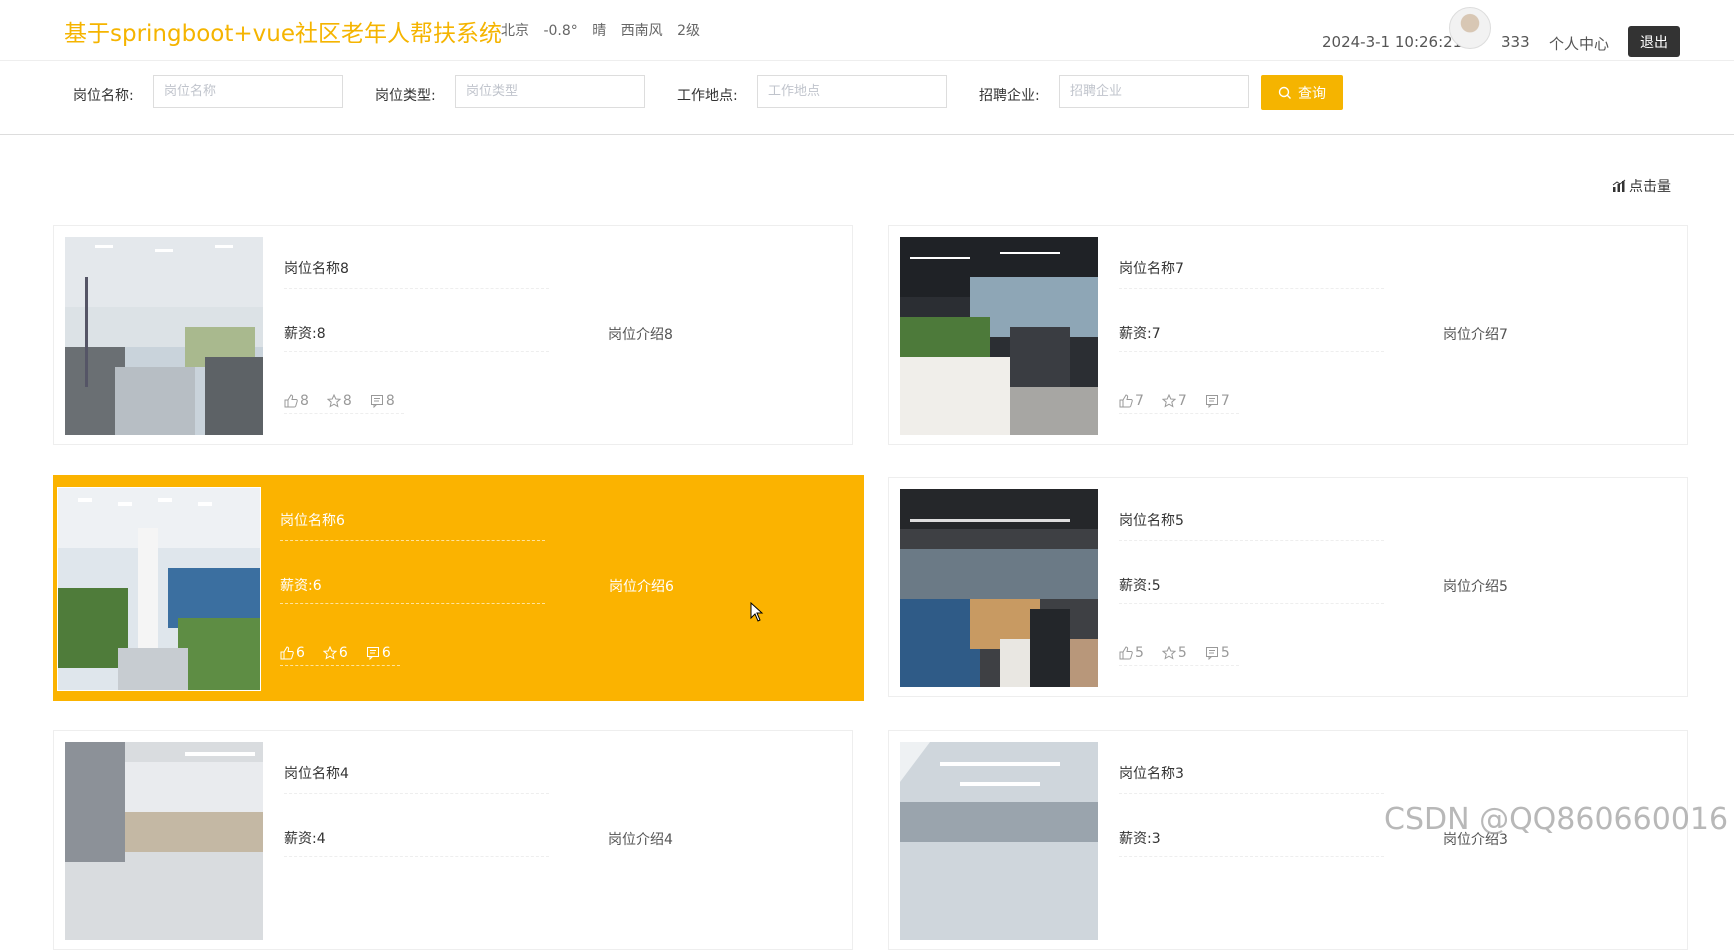  Describe the element at coordinates (640, 335) in the screenshot. I see `job-intro: 岗位介绍8` at that location.